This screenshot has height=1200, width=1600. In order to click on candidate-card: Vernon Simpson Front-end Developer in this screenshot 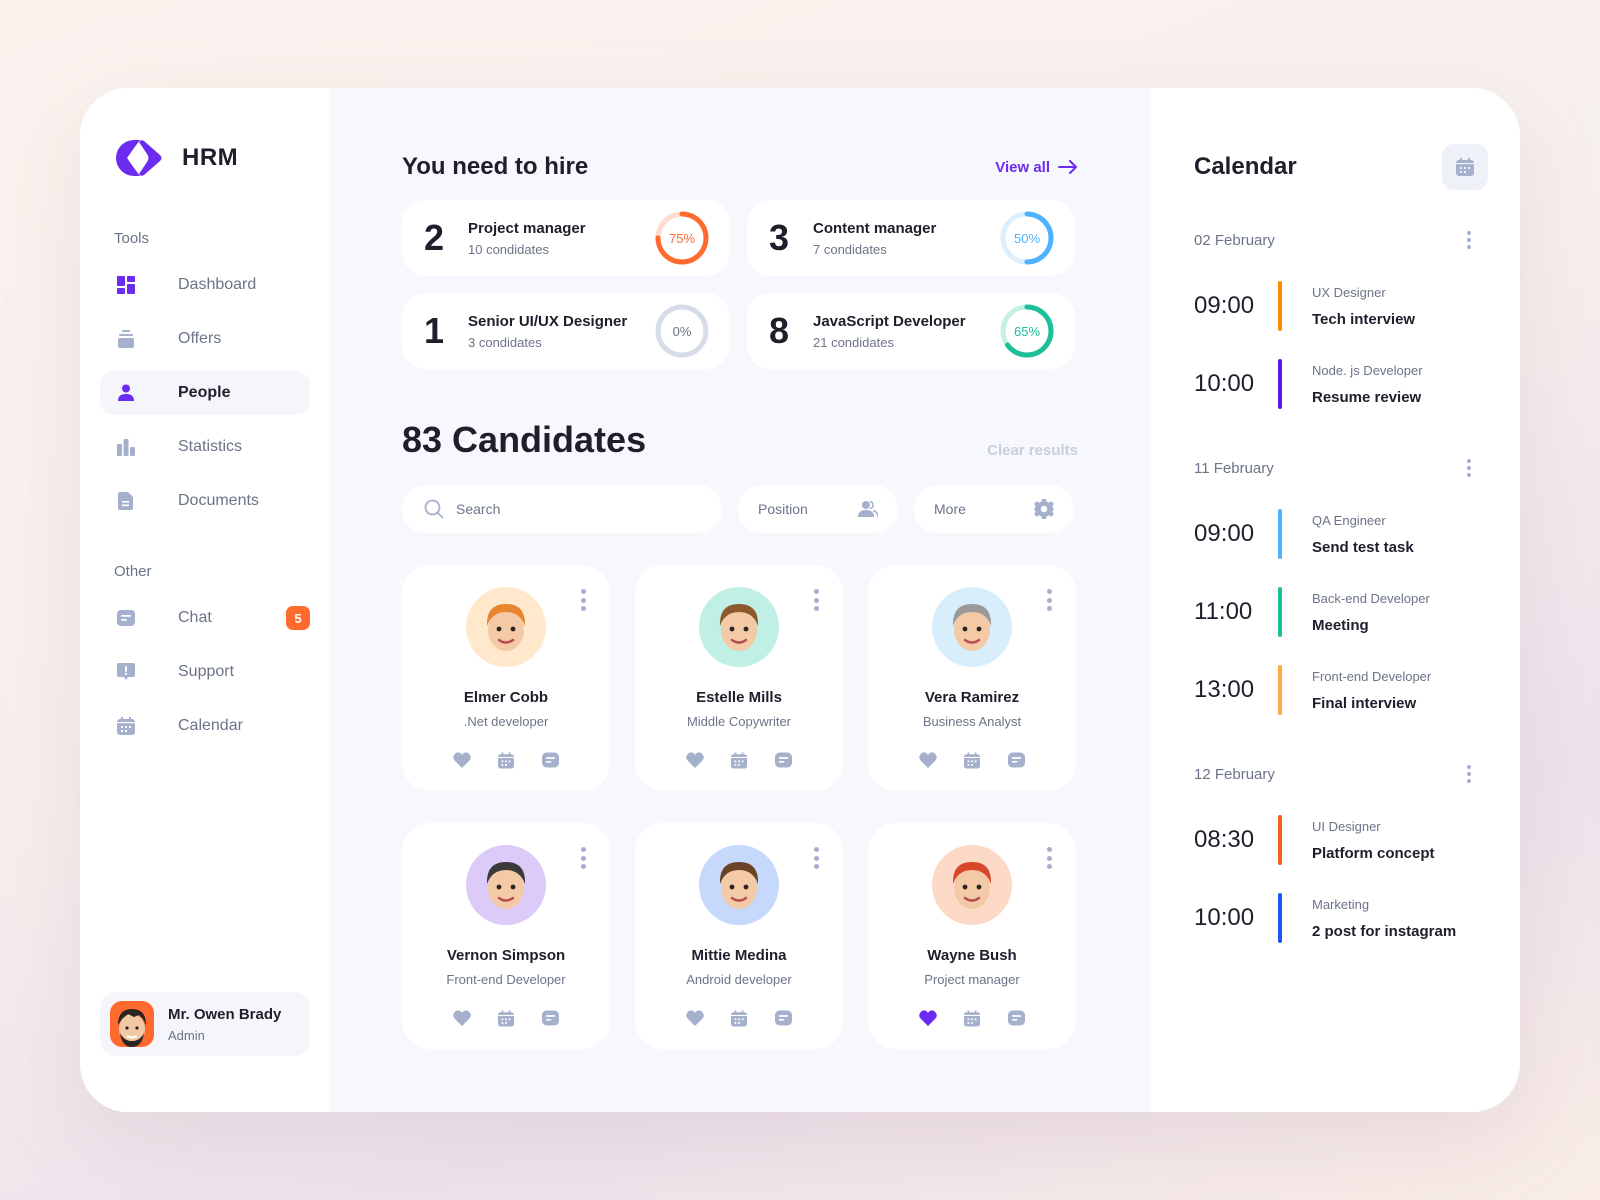, I will do `click(506, 936)`.